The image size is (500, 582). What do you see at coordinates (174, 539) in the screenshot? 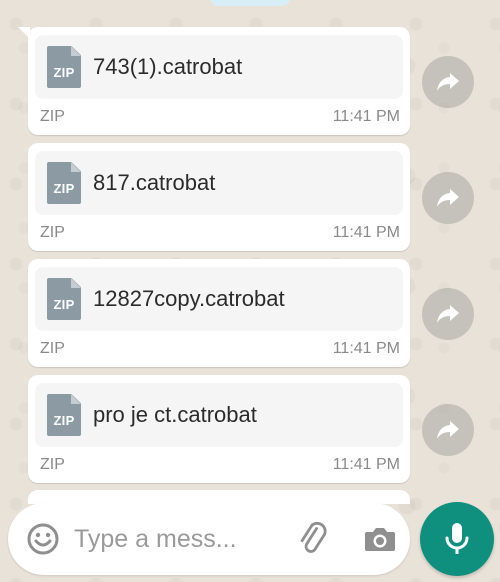
I see `message-input` at bounding box center [174, 539].